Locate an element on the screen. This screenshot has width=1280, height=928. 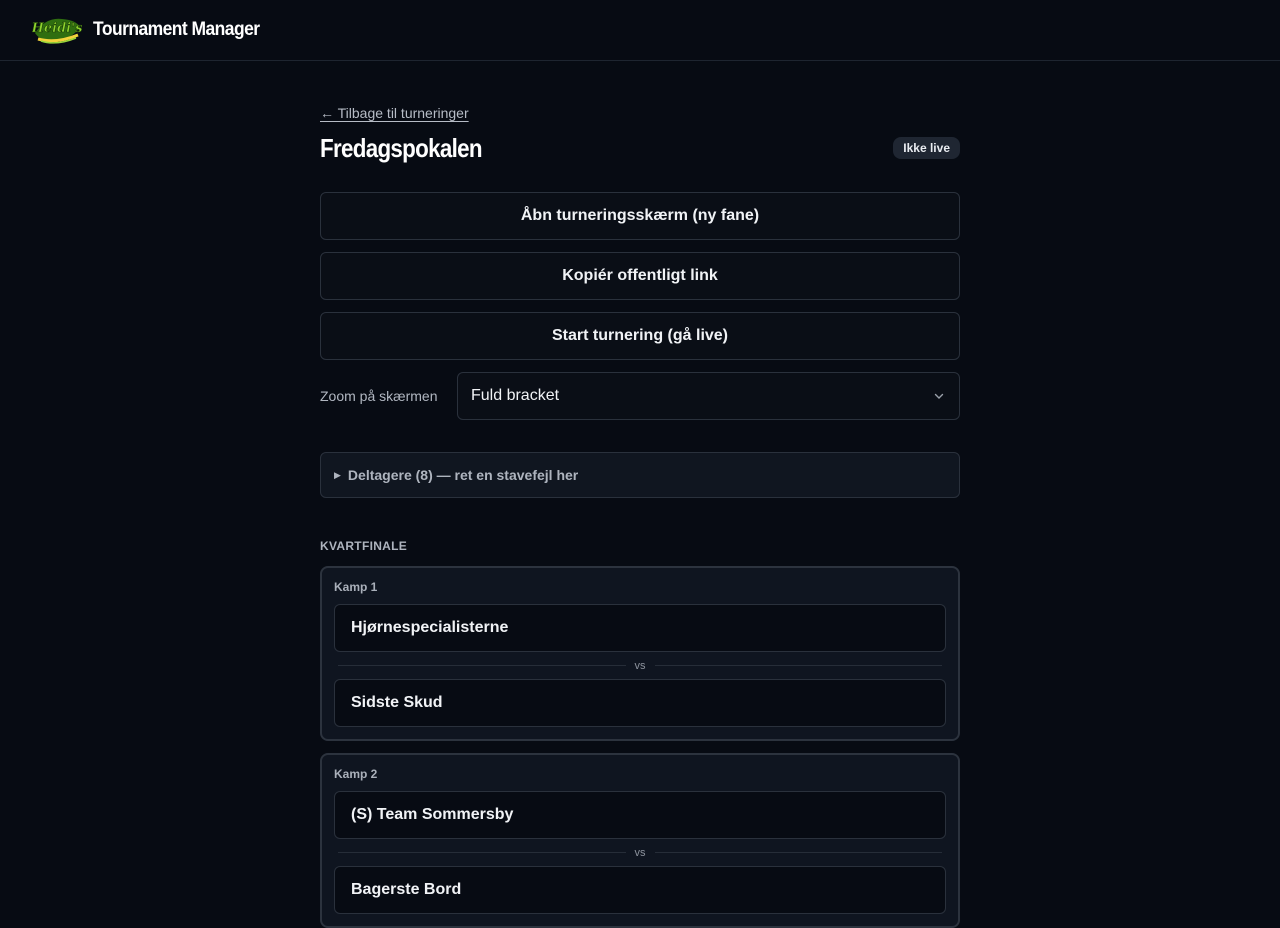
svg-text: Heidi's is located at coordinates (57, 28).